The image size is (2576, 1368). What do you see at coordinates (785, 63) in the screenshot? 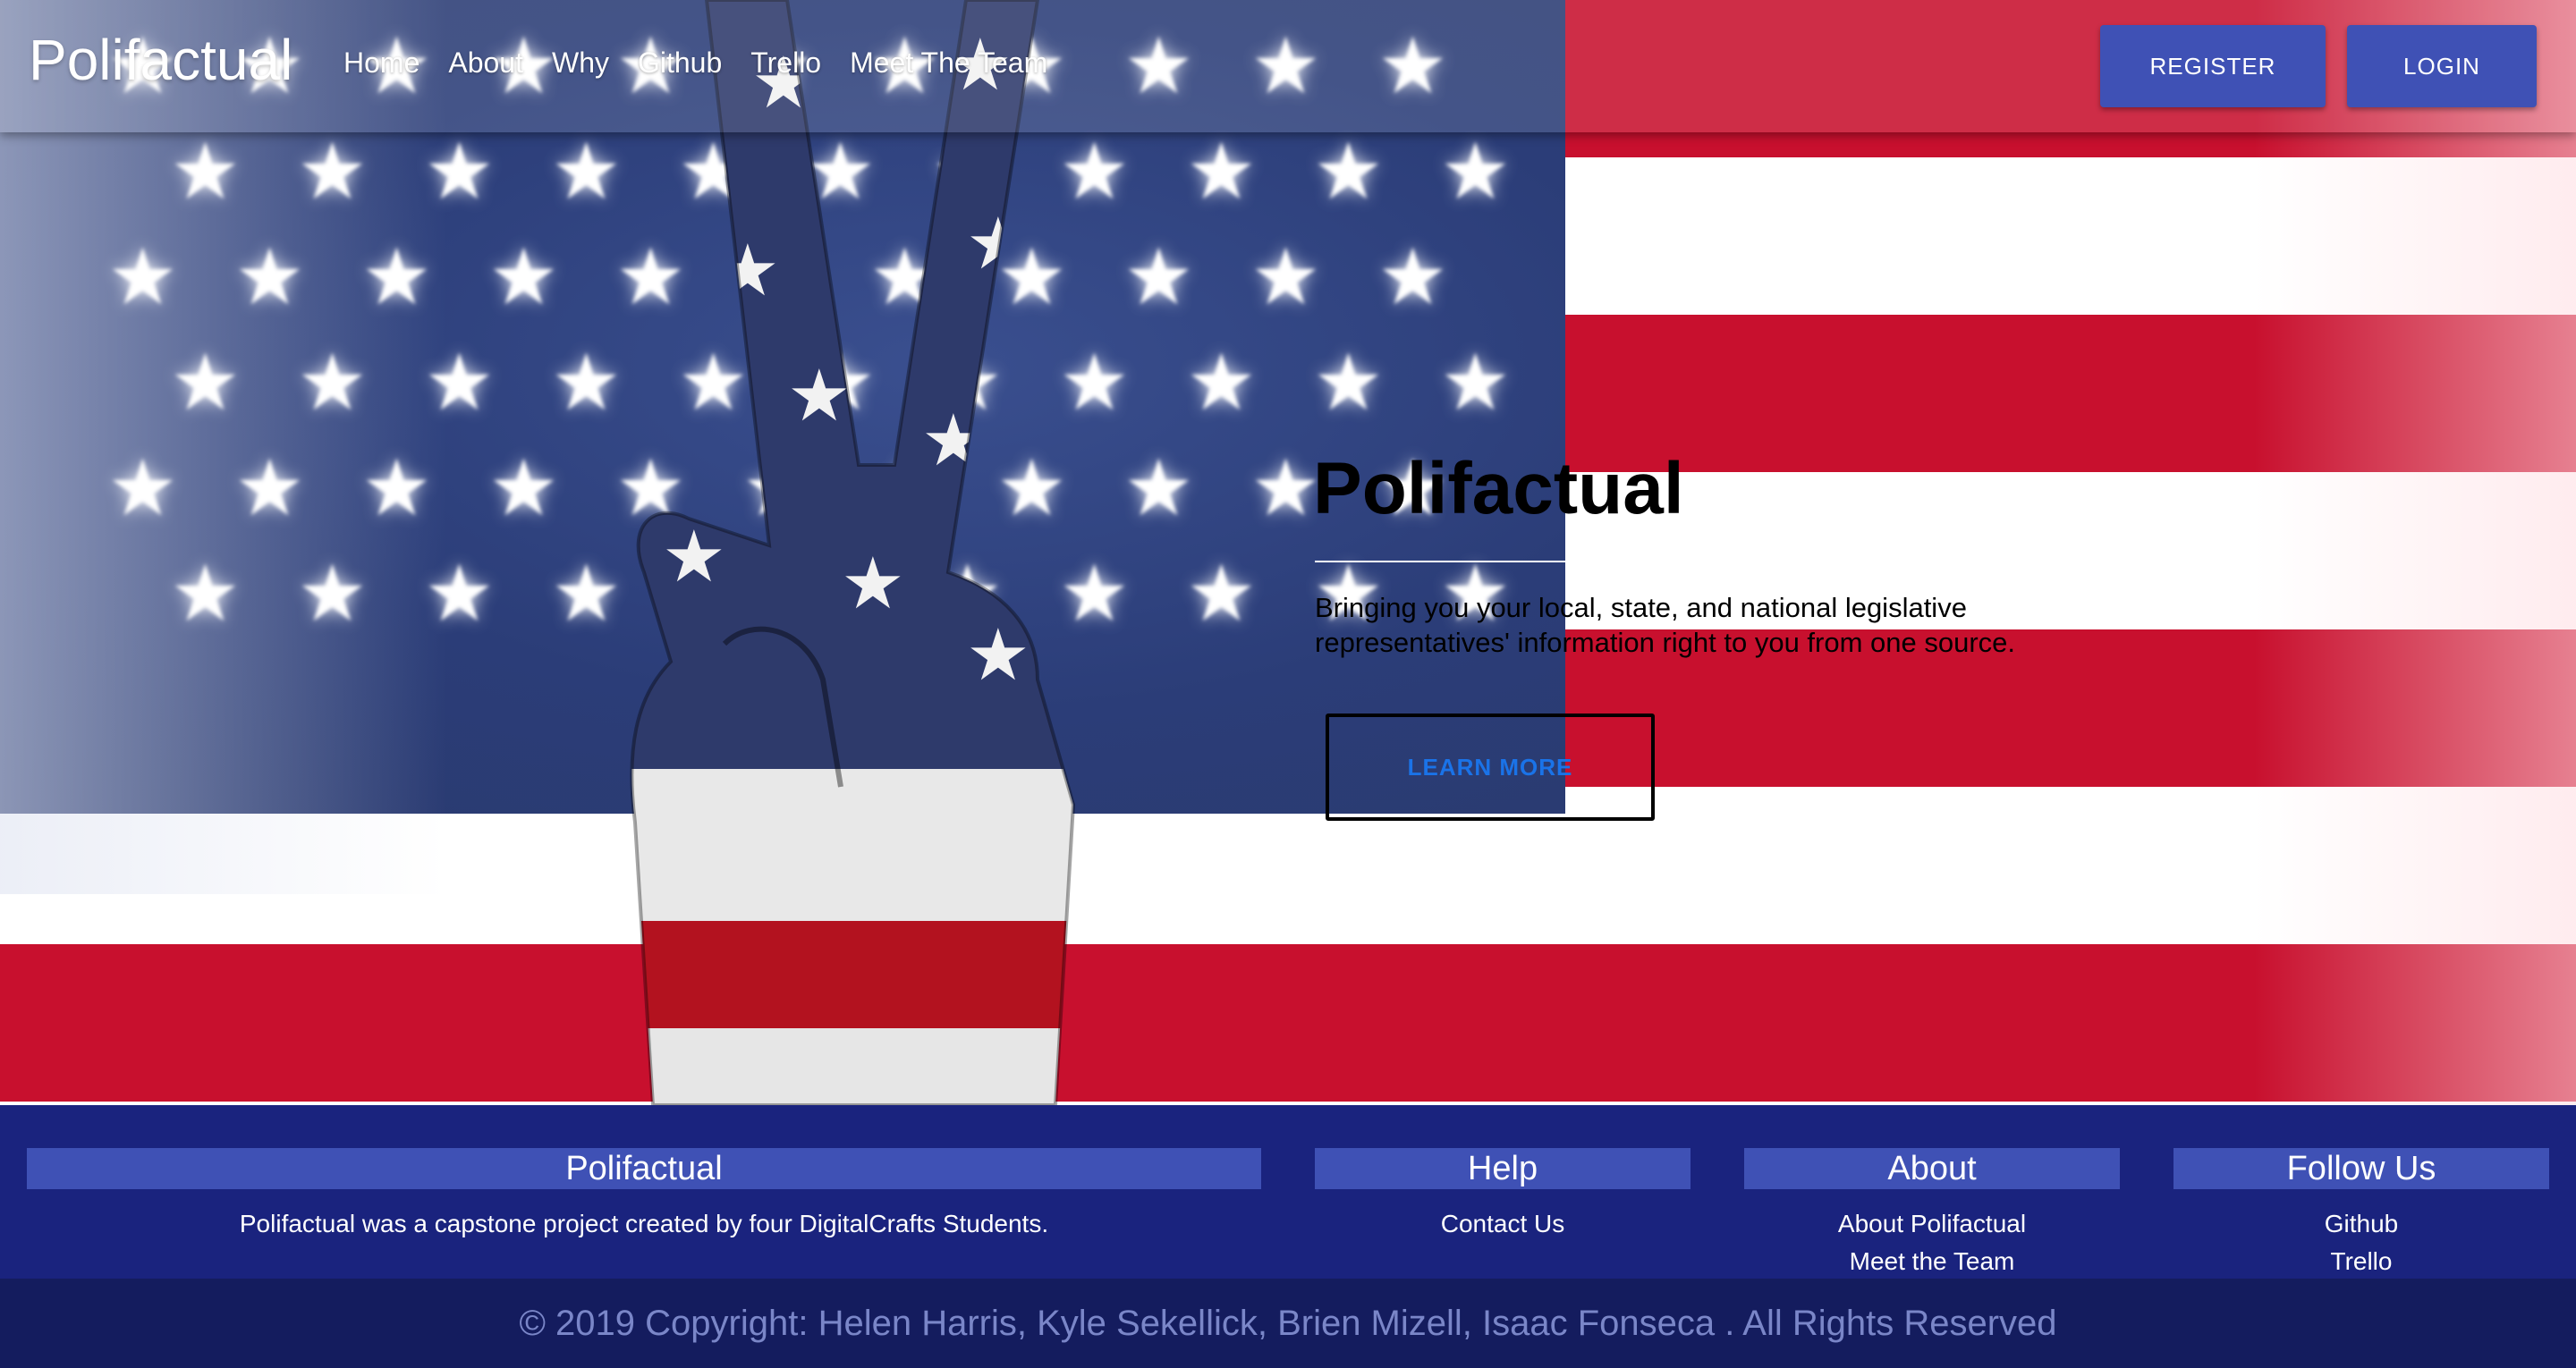
I see `nav-link-trello: Trello` at bounding box center [785, 63].